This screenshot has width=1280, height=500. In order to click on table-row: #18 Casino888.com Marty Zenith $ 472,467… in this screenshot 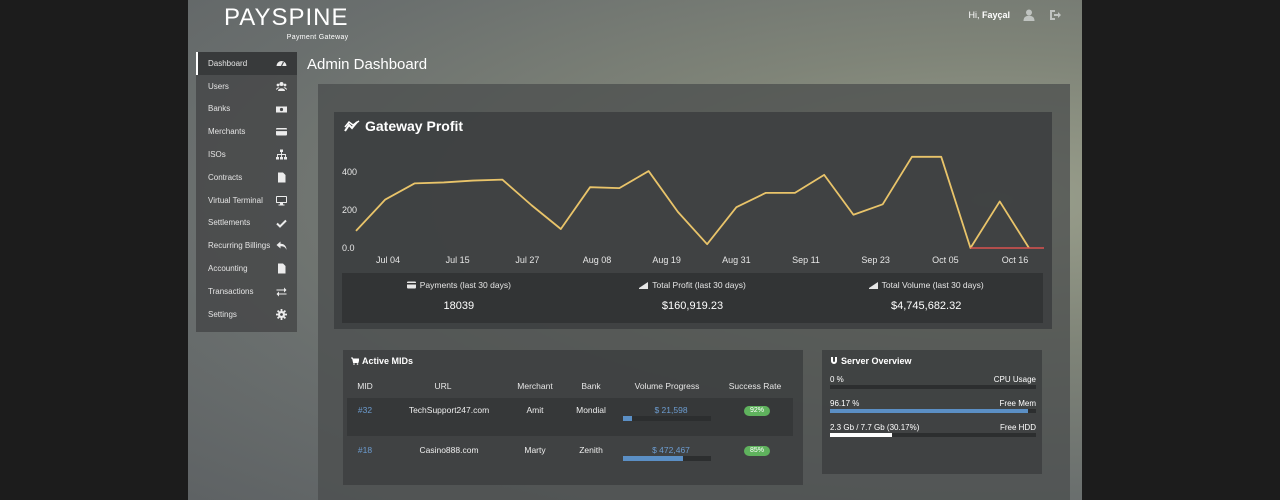, I will do `click(570, 457)`.